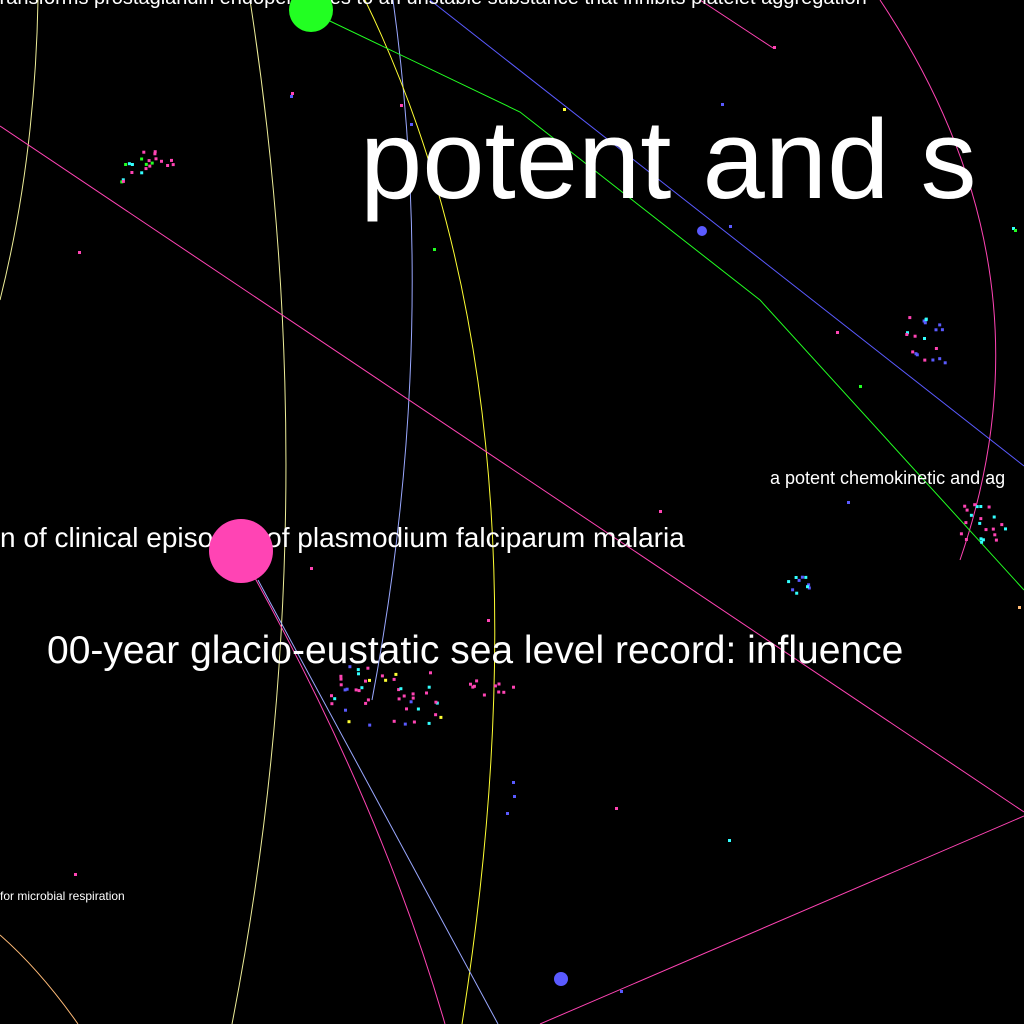  What do you see at coordinates (241, 551) in the screenshot?
I see `node-magenta-large` at bounding box center [241, 551].